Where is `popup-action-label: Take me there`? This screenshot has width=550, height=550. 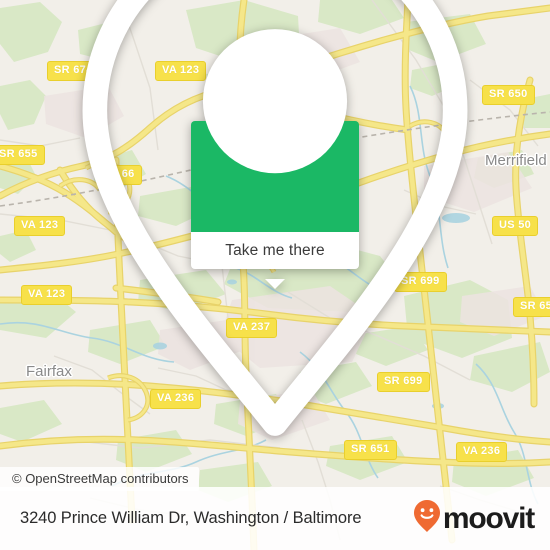 popup-action-label: Take me there is located at coordinates (275, 250).